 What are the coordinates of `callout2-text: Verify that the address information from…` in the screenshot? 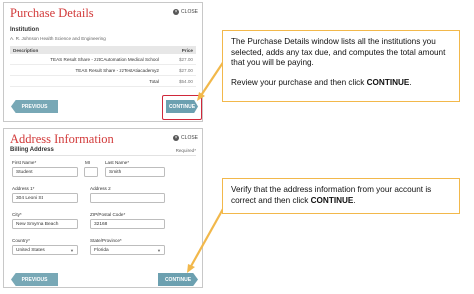 It's located at (331, 195).